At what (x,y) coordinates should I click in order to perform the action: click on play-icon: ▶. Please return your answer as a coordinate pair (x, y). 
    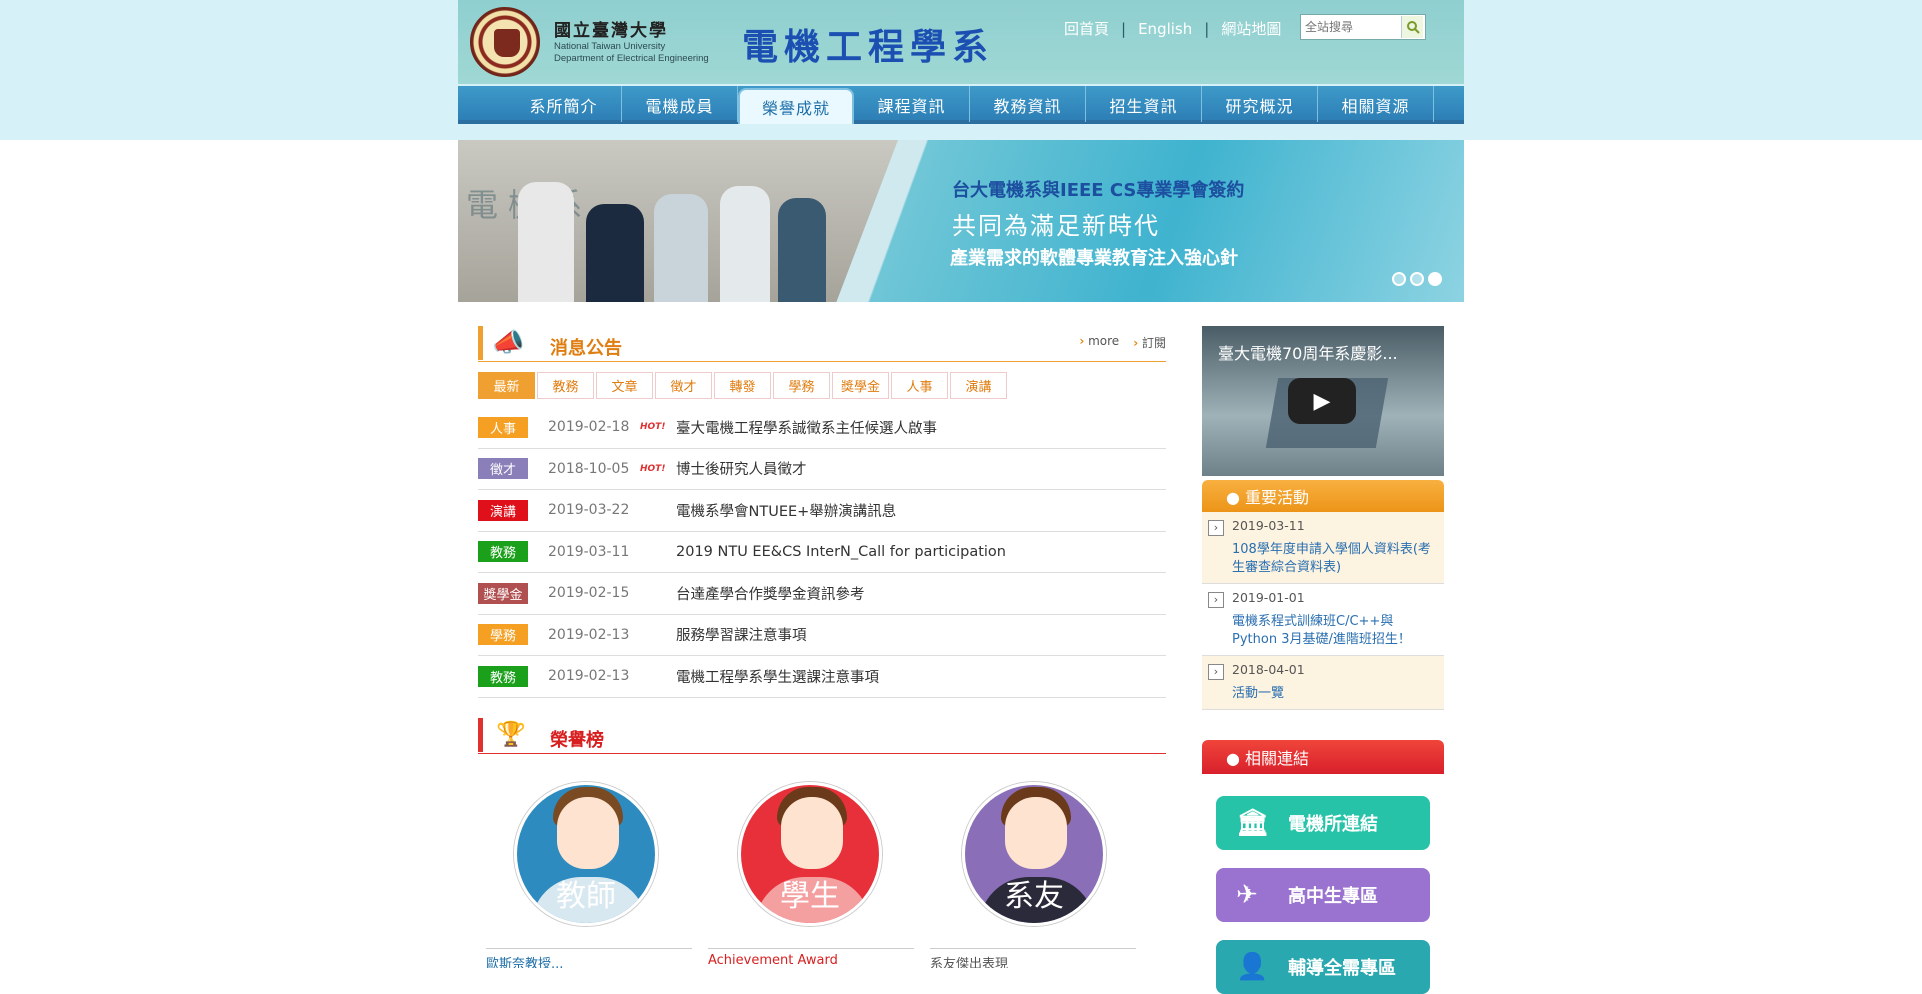
    Looking at the image, I should click on (1322, 401).